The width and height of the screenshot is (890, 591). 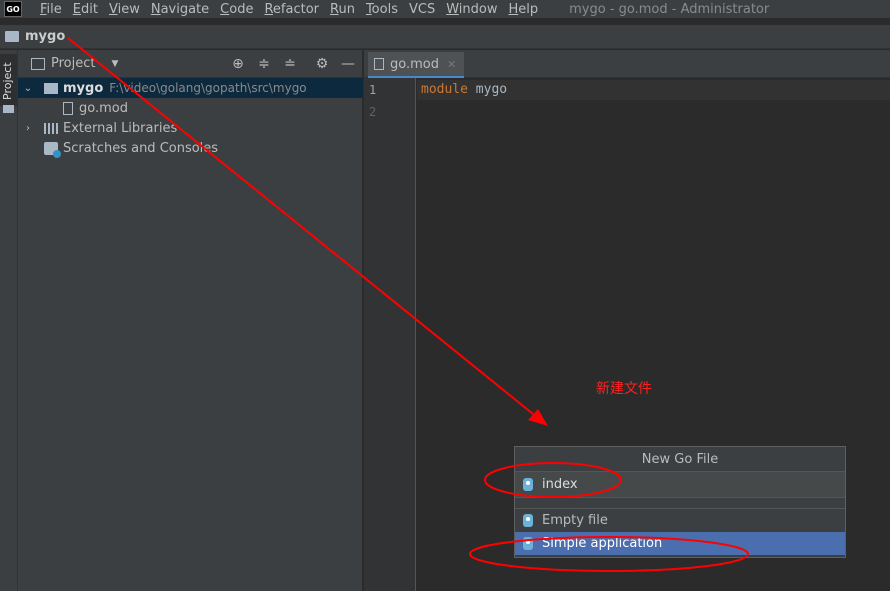 What do you see at coordinates (291, 9) in the screenshot?
I see `menu-refactor: Refactor` at bounding box center [291, 9].